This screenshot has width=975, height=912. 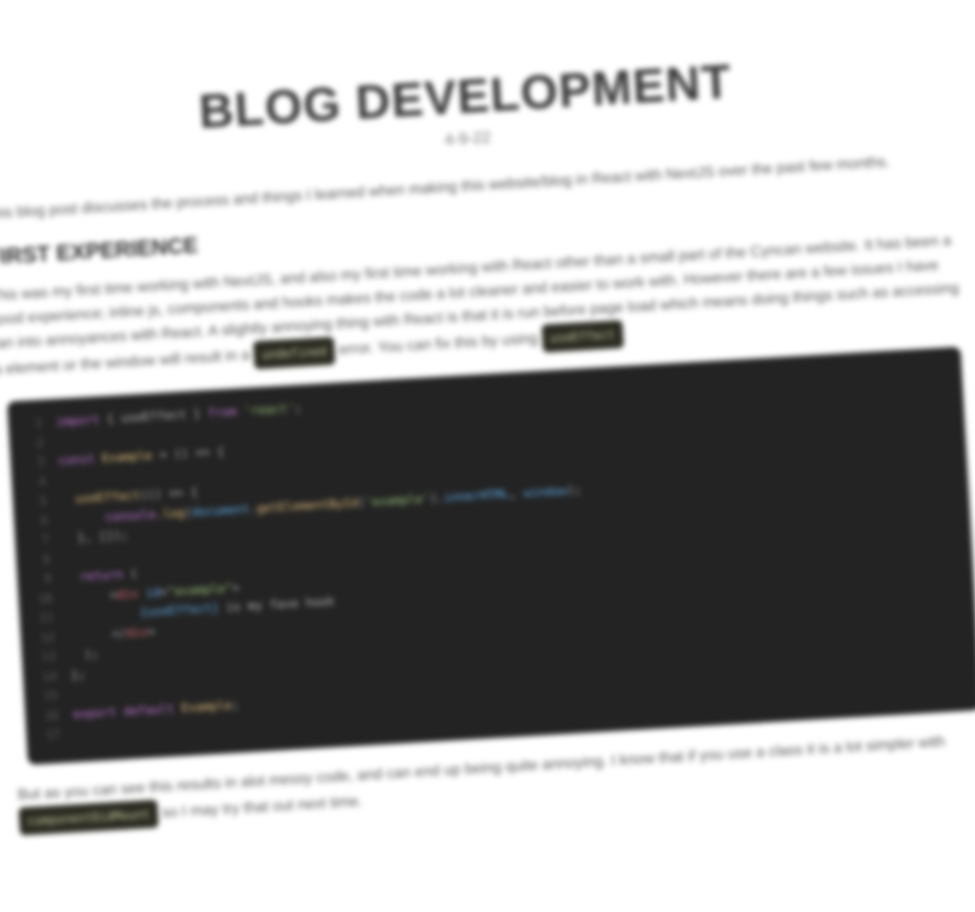 I want to click on code-token: 'example', so click(x=397, y=499).